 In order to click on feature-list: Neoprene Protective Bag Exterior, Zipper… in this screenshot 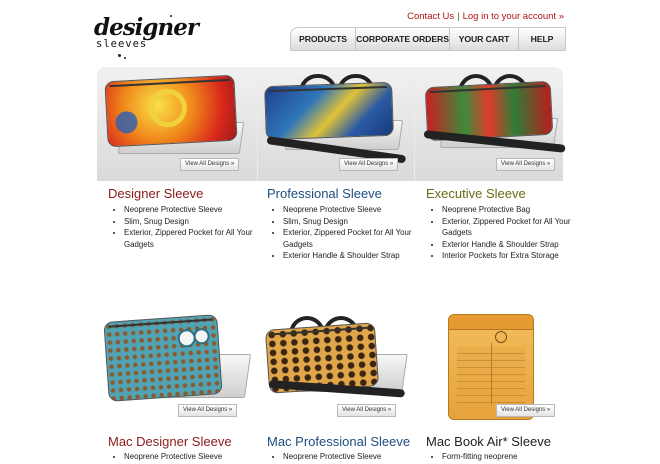, I will do `click(504, 233)`.